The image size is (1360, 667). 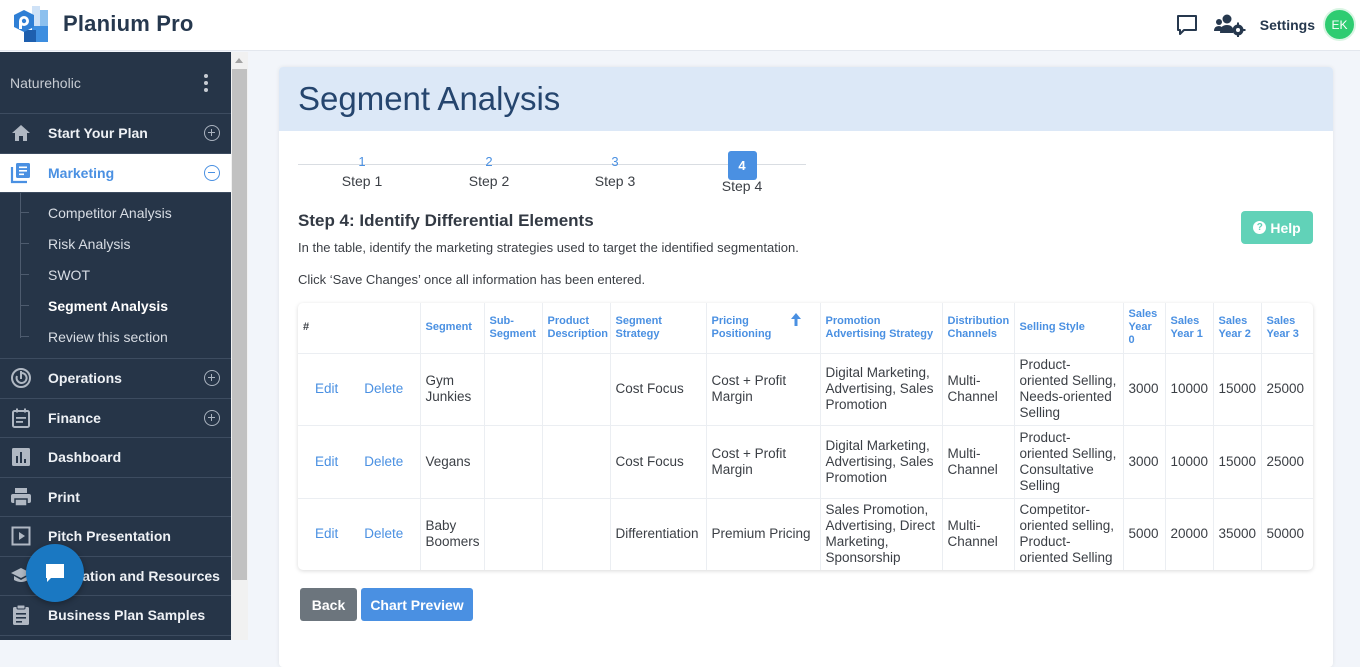 What do you see at coordinates (452, 328) in the screenshot?
I see `column-header: Segment` at bounding box center [452, 328].